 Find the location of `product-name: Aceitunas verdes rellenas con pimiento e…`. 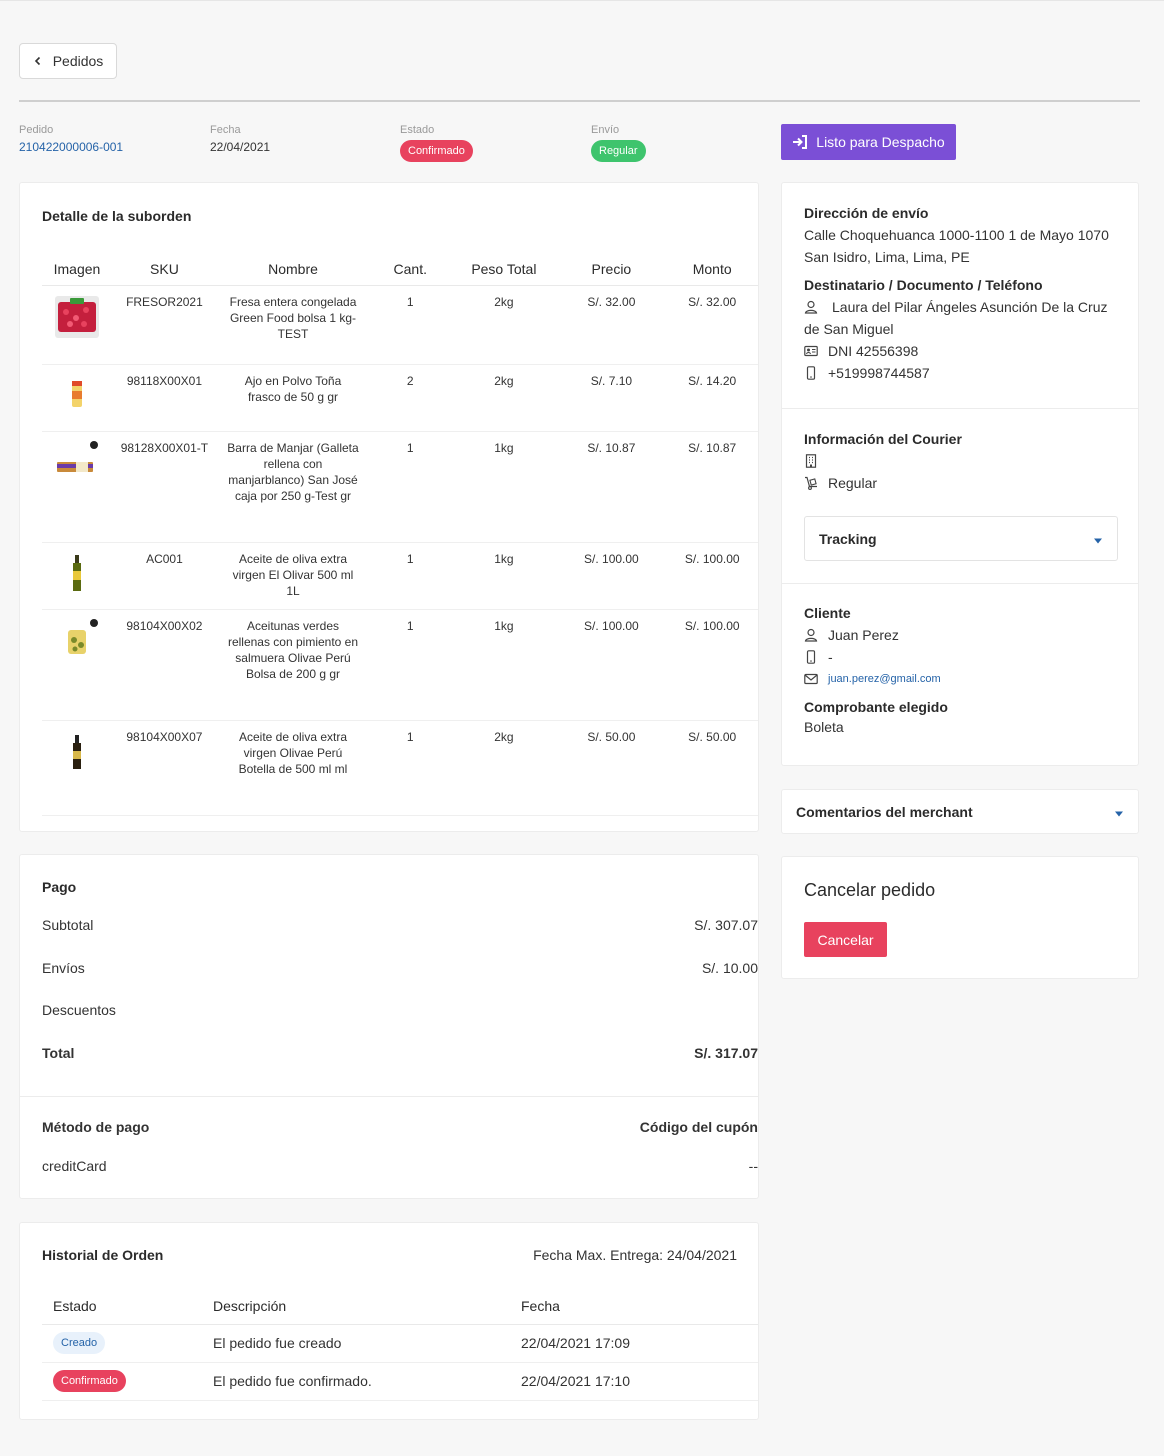

product-name: Aceitunas verdes rellenas con pimiento e… is located at coordinates (293, 665).